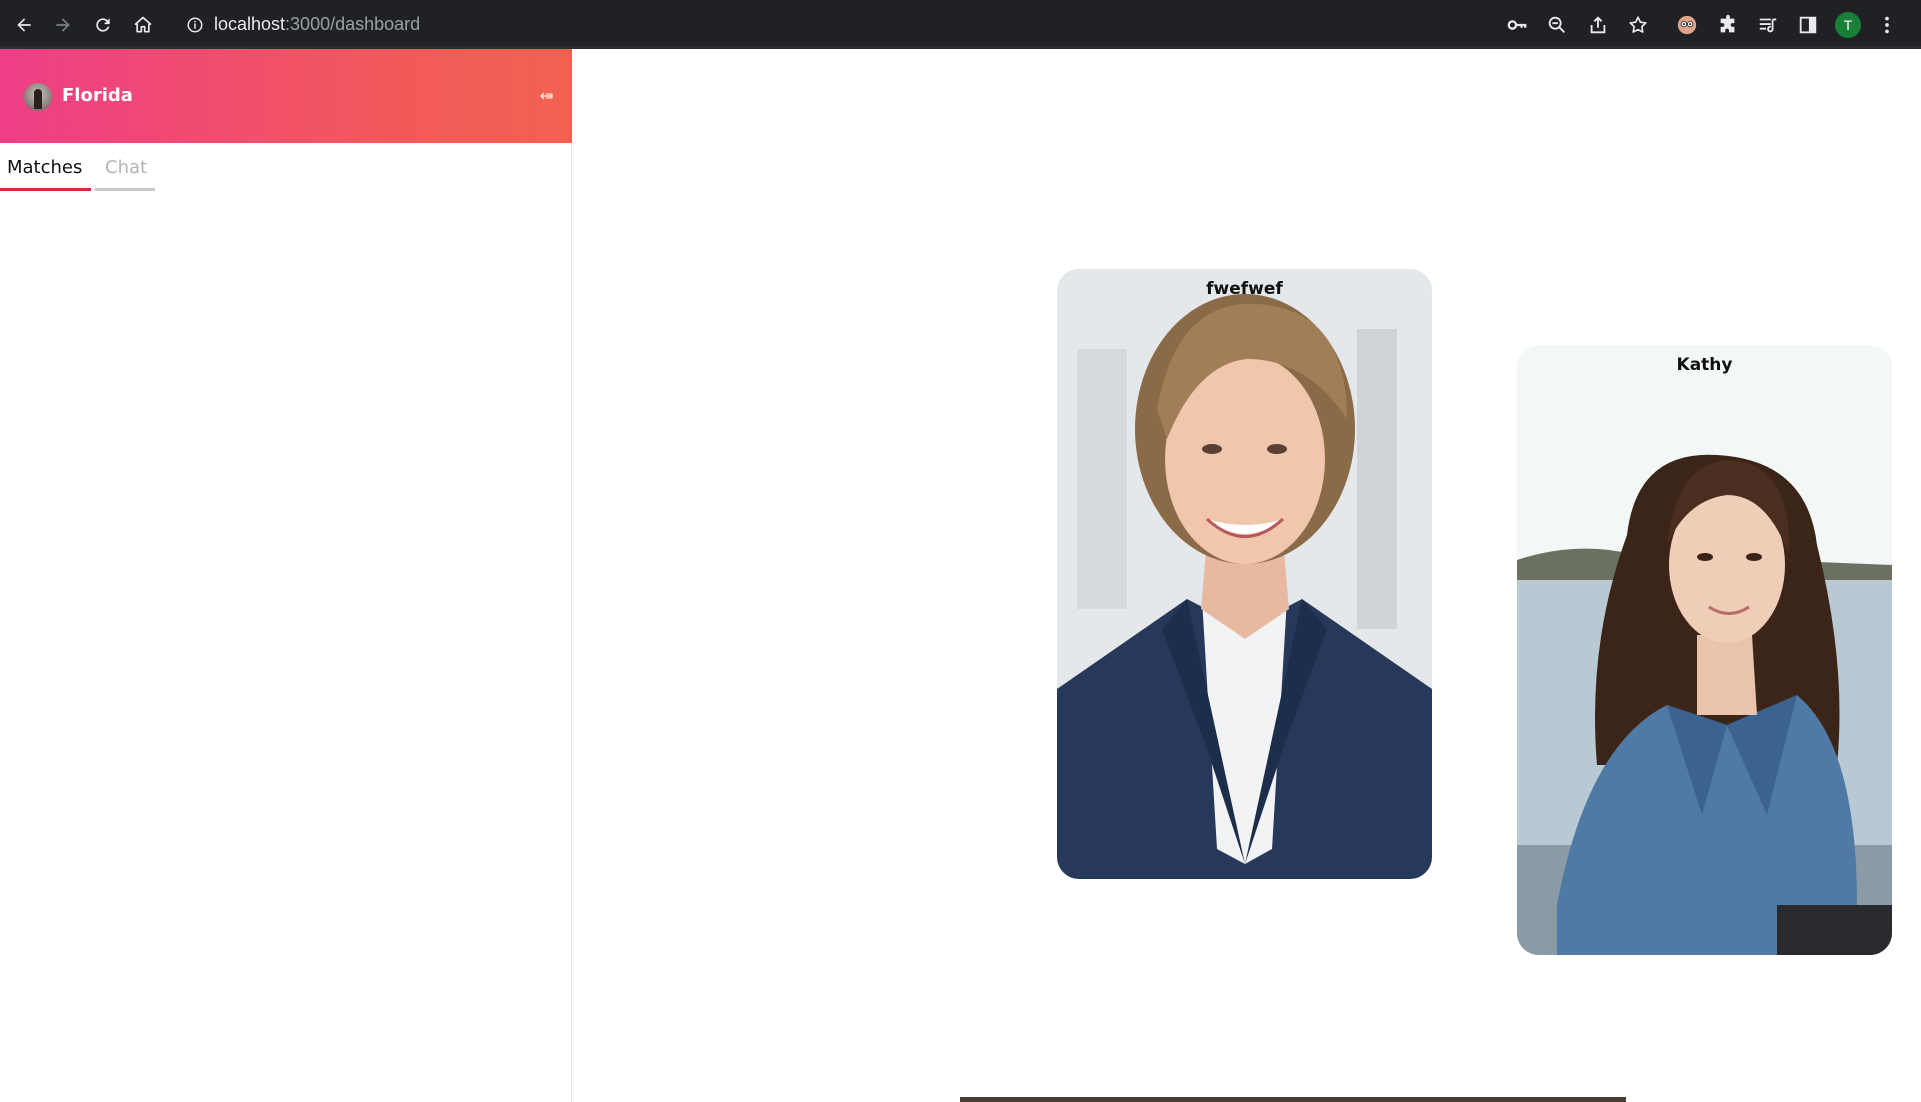  What do you see at coordinates (1517, 25) in the screenshot?
I see `key-icon` at bounding box center [1517, 25].